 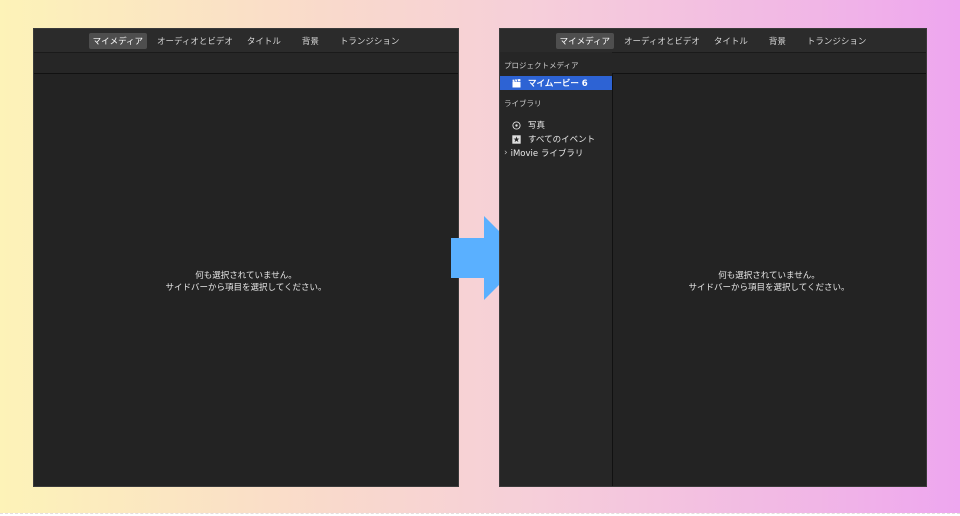 I want to click on clapperboard-icon, so click(x=516, y=83).